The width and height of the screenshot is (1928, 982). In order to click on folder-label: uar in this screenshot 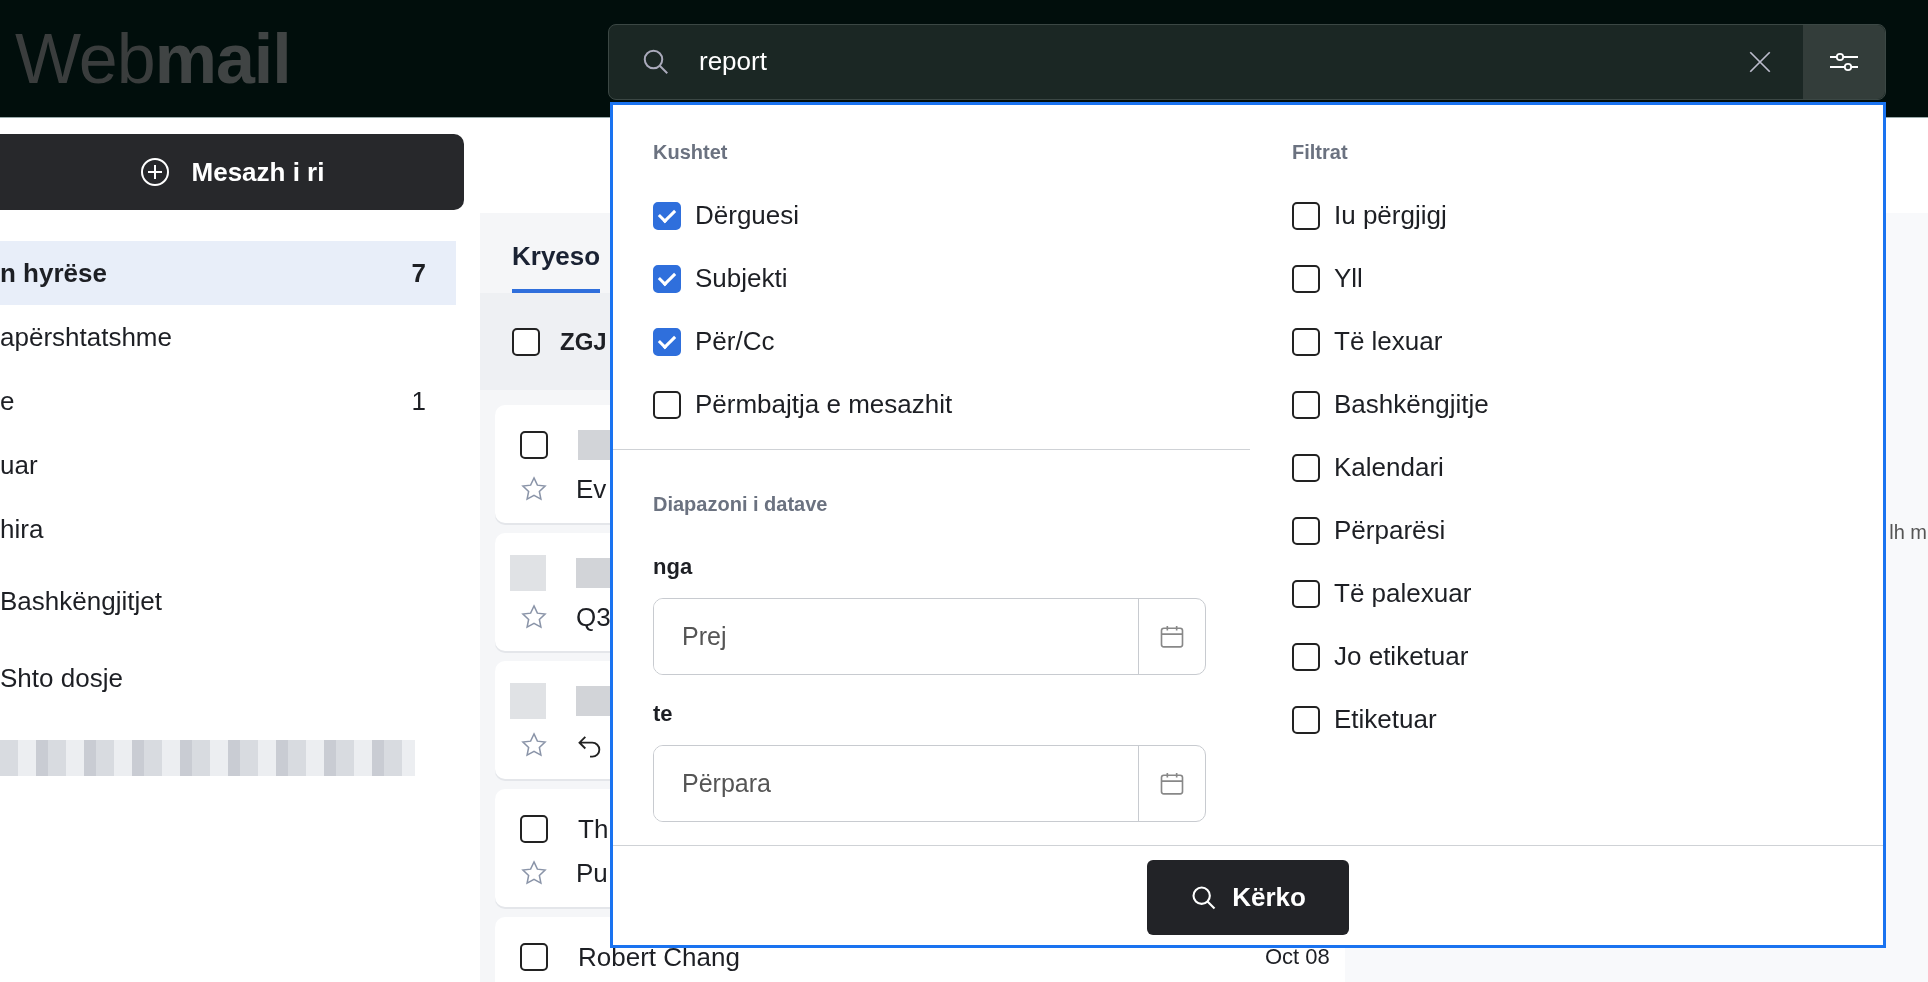, I will do `click(19, 465)`.